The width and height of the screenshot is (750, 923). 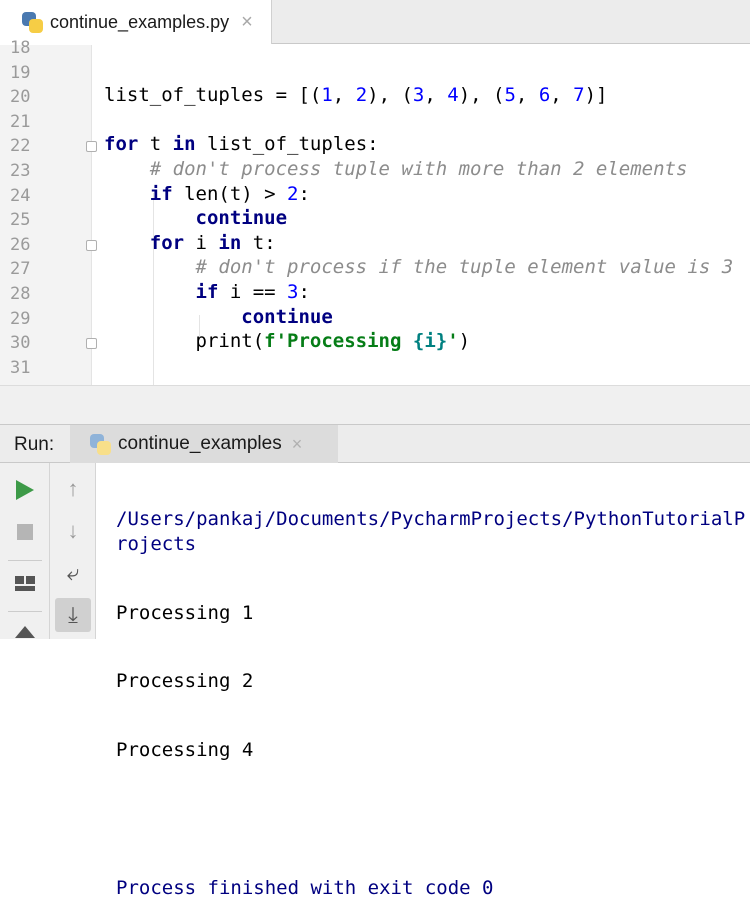 What do you see at coordinates (375, 22) in the screenshot?
I see `editor-tab-bar: continue_examples.py ×` at bounding box center [375, 22].